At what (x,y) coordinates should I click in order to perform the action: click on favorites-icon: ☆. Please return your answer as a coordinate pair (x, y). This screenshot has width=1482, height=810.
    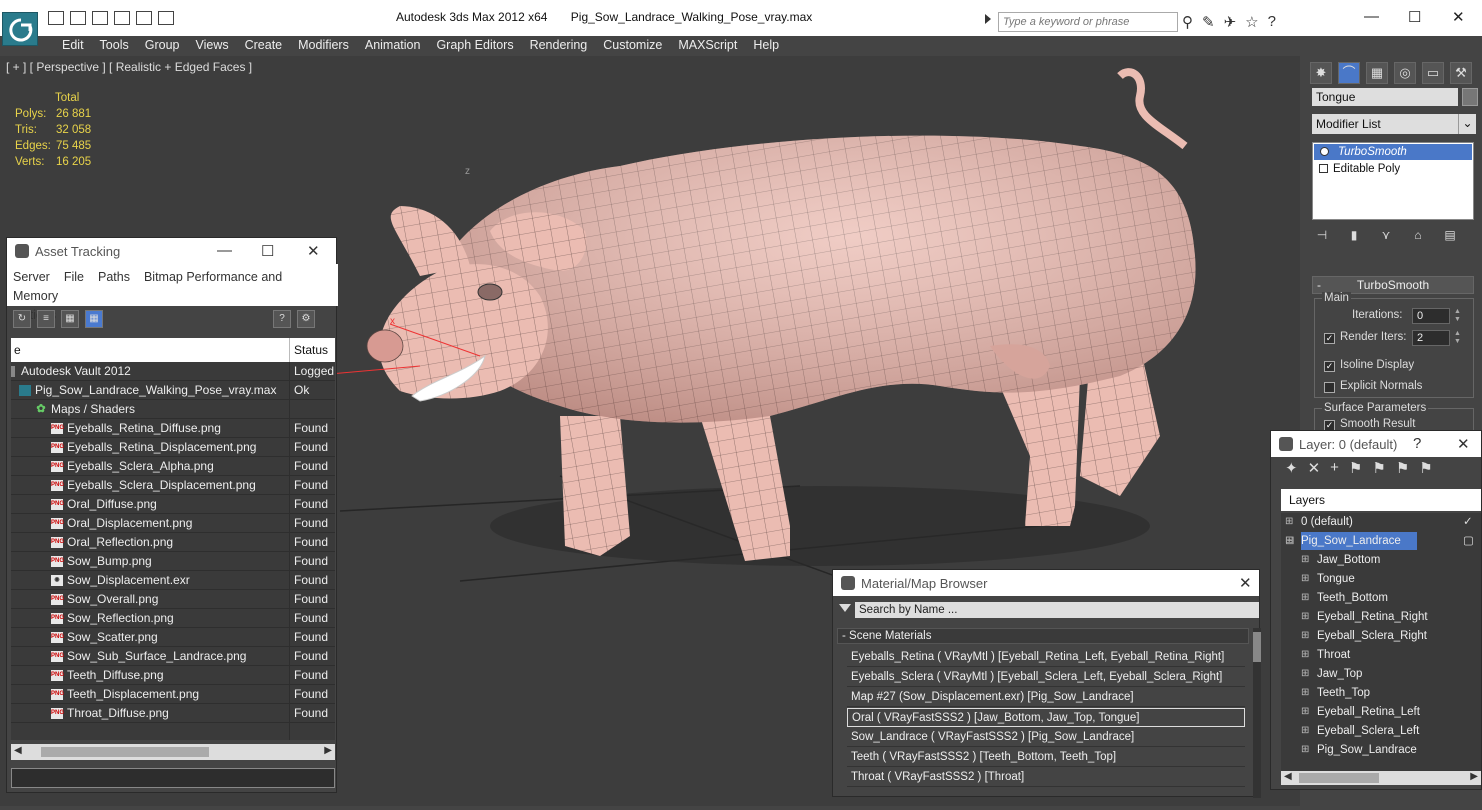
    Looking at the image, I should click on (1251, 22).